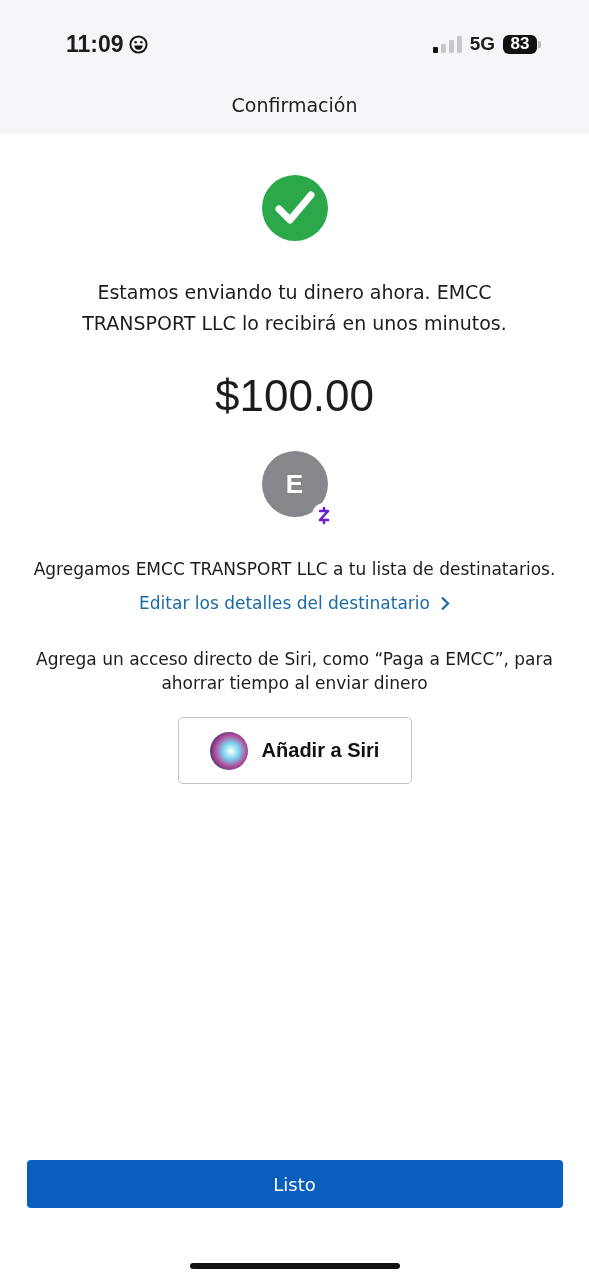 This screenshot has width=589, height=1280. I want to click on siri-orb-icon, so click(228, 750).